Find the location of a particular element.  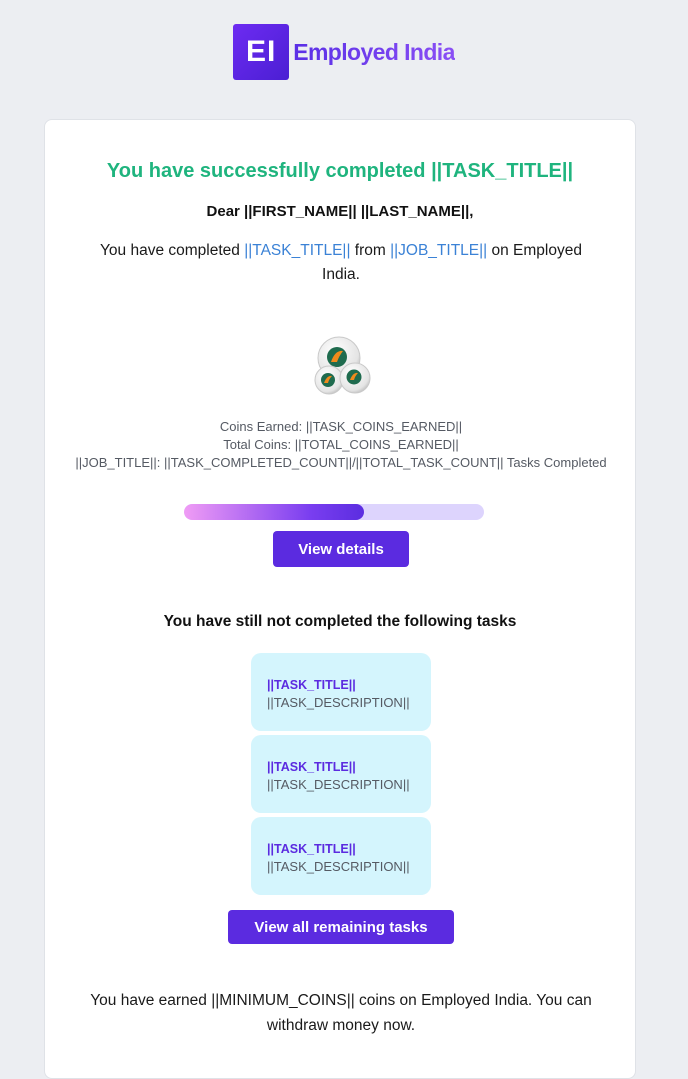

total-coins-text: Total Coins: ||TOTAL_COINS_EARNED|| is located at coordinates (341, 444).